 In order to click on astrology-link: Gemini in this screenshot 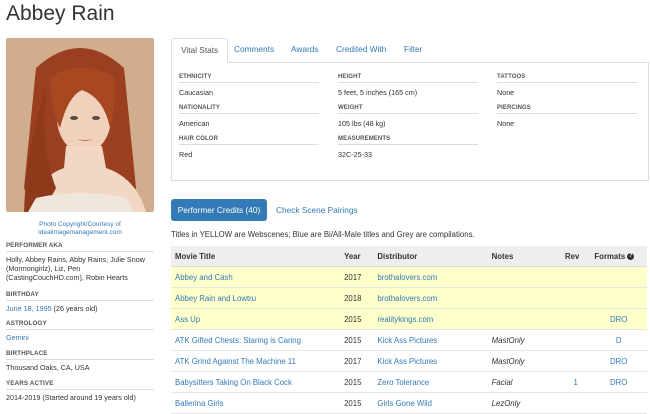, I will do `click(17, 337)`.